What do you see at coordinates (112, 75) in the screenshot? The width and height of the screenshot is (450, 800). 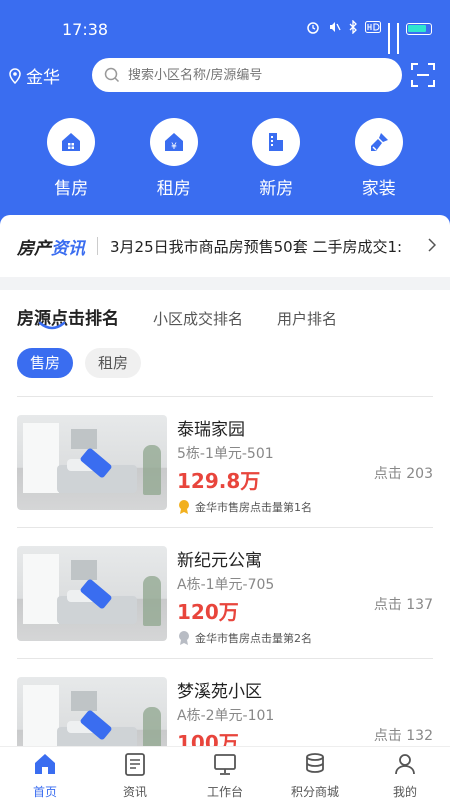 I see `search-icon` at bounding box center [112, 75].